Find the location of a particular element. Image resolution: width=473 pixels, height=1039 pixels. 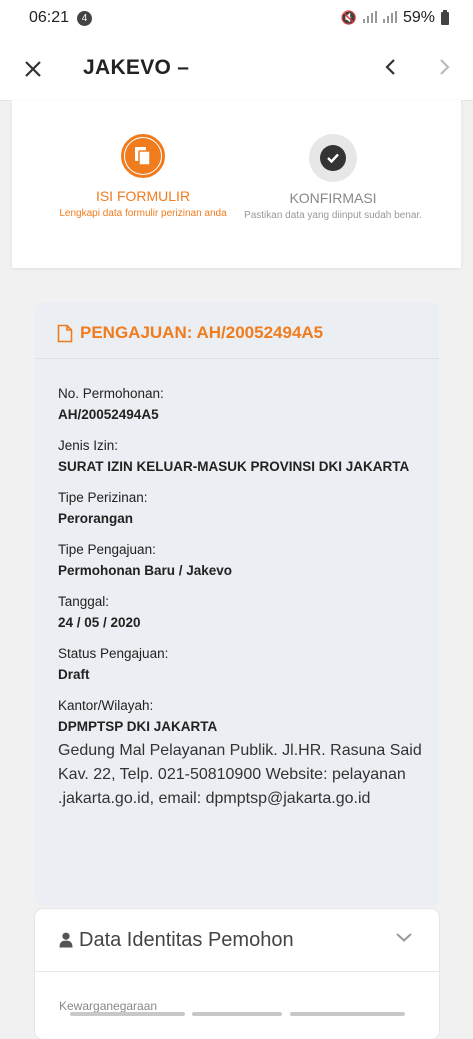

check-icon is located at coordinates (333, 158).